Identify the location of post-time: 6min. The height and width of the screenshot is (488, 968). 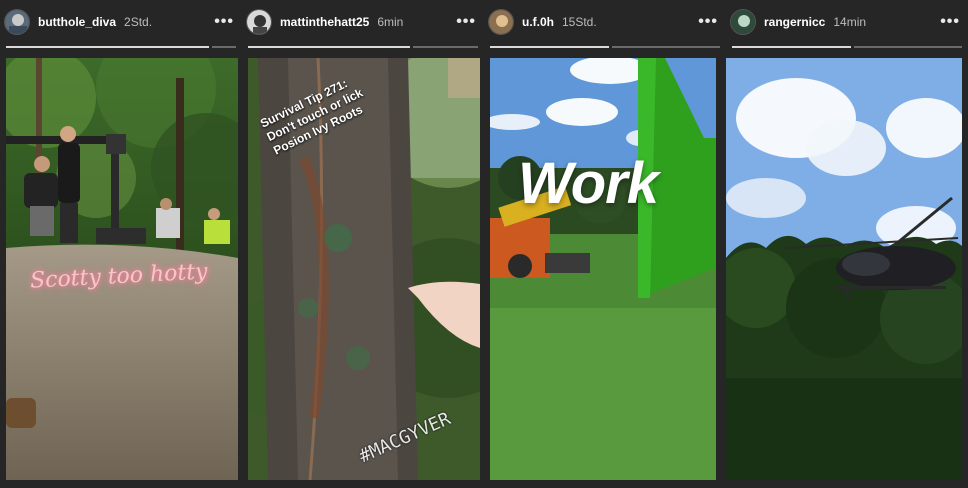
(390, 22).